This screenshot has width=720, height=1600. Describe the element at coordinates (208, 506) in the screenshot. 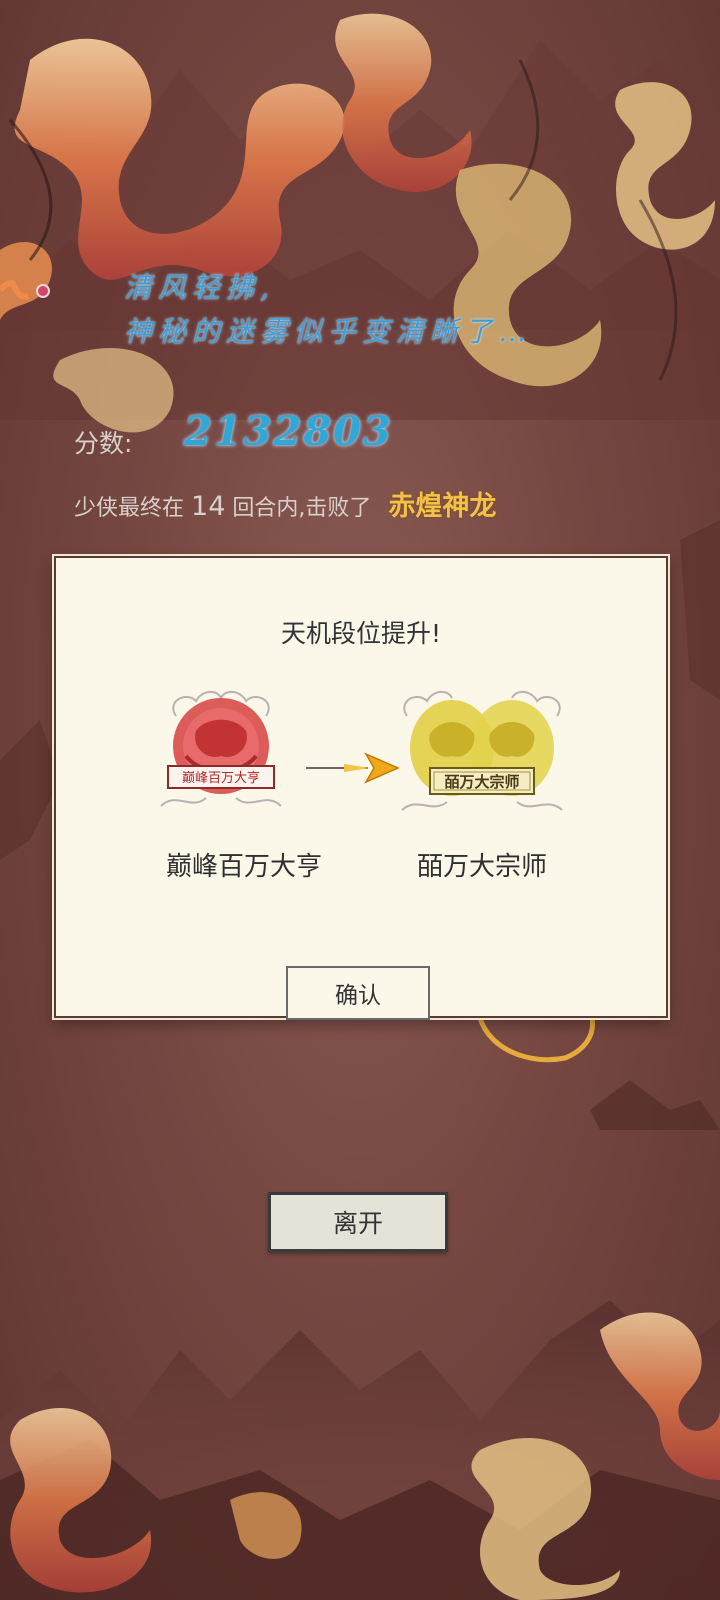

I see `round-count: 14` at that location.